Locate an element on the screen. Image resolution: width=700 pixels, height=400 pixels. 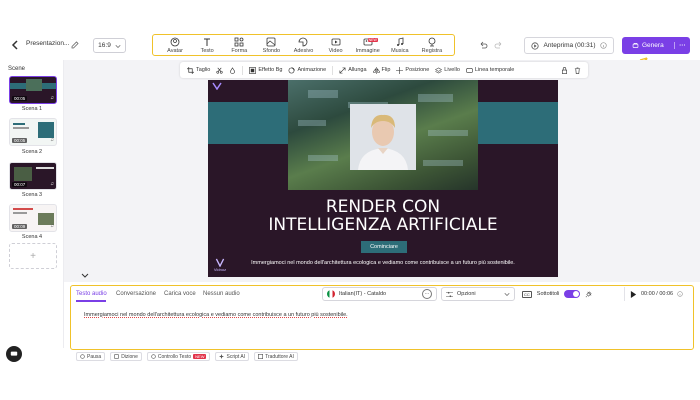
scene-thumb-4: 00:09 ♫ is located at coordinates (33, 218).